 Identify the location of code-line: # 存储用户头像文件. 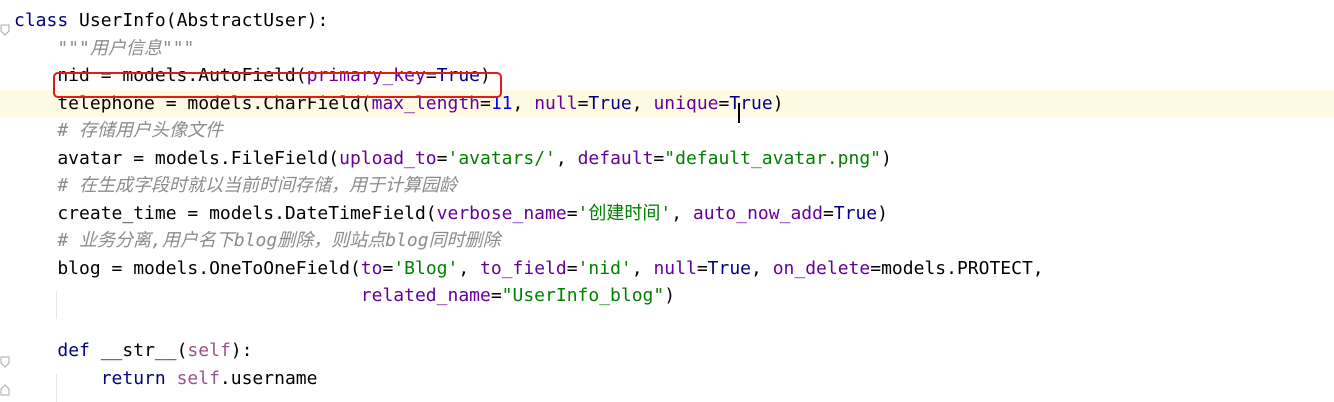
(667, 131).